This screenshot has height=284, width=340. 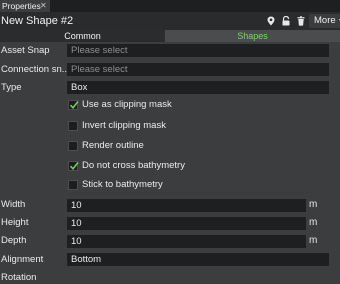 What do you see at coordinates (14, 240) in the screenshot?
I see `depth-label: Depth` at bounding box center [14, 240].